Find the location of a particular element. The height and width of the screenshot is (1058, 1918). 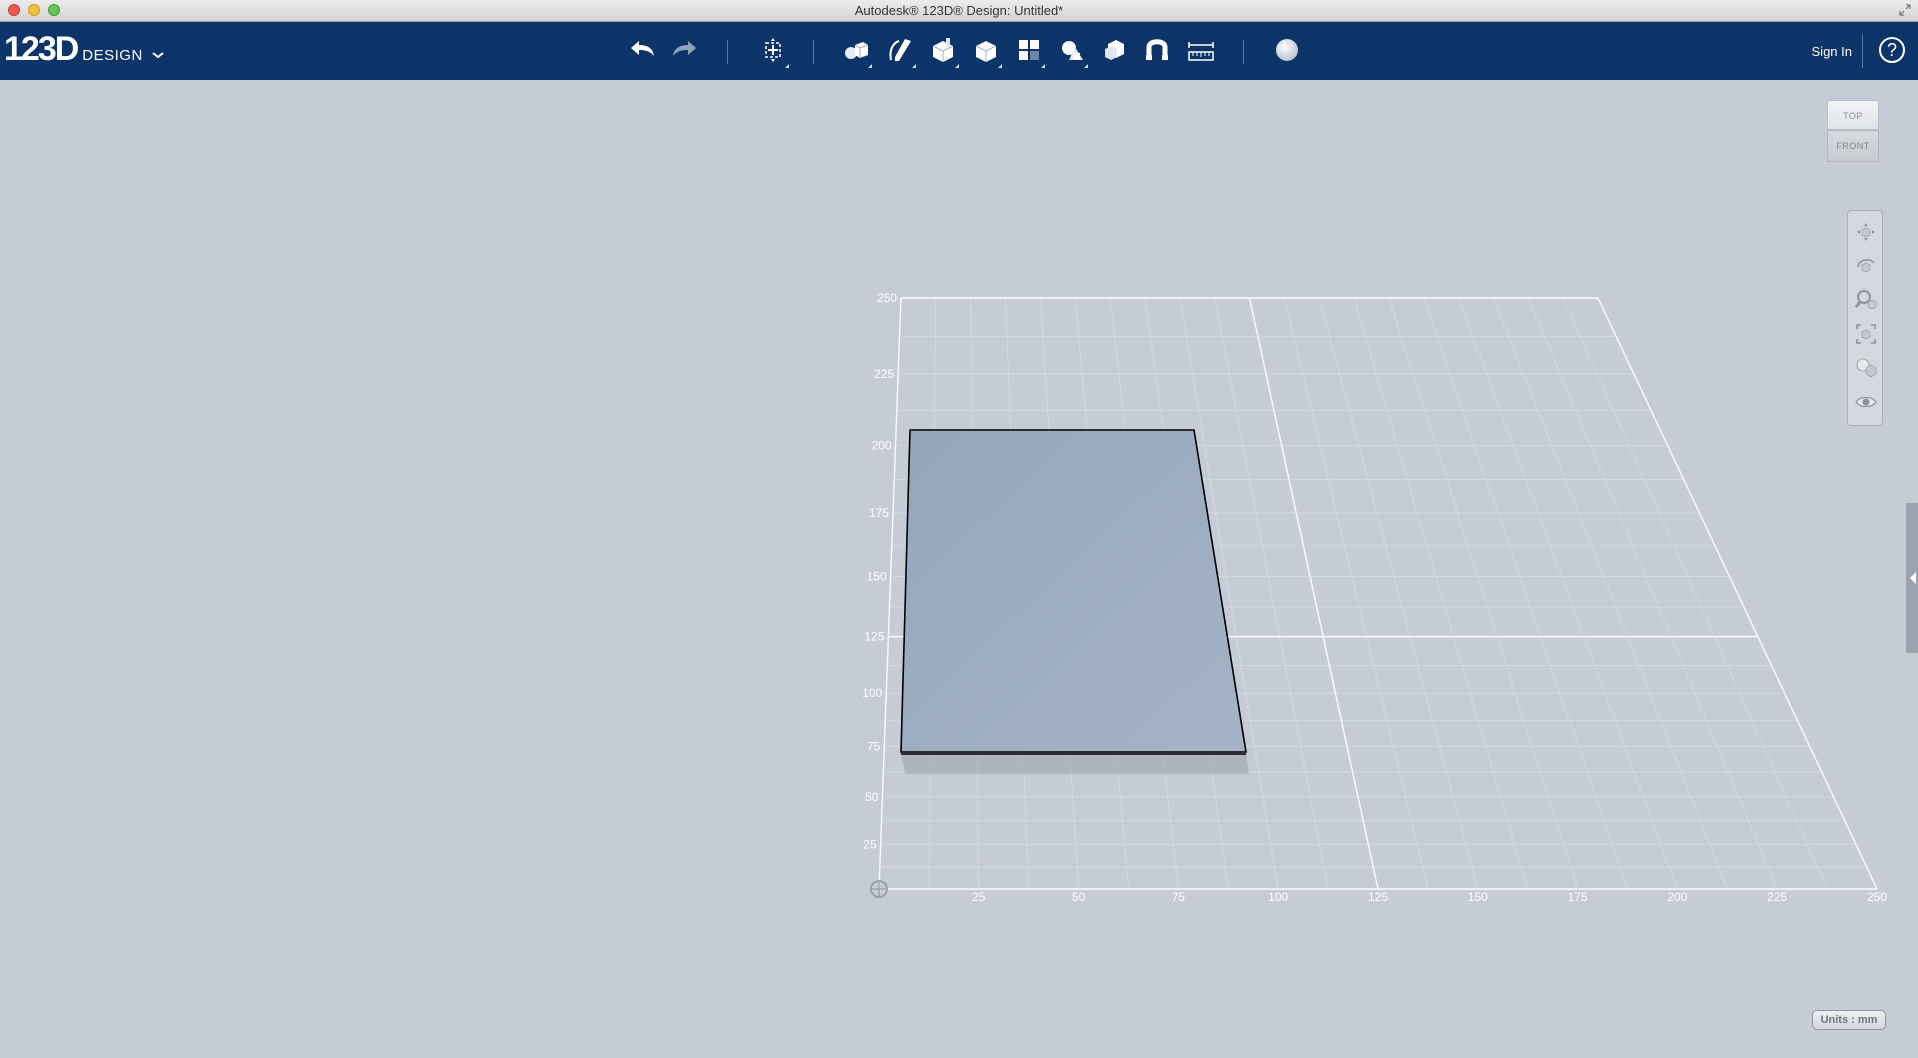

grouping-icon is located at coordinates (1072, 50).